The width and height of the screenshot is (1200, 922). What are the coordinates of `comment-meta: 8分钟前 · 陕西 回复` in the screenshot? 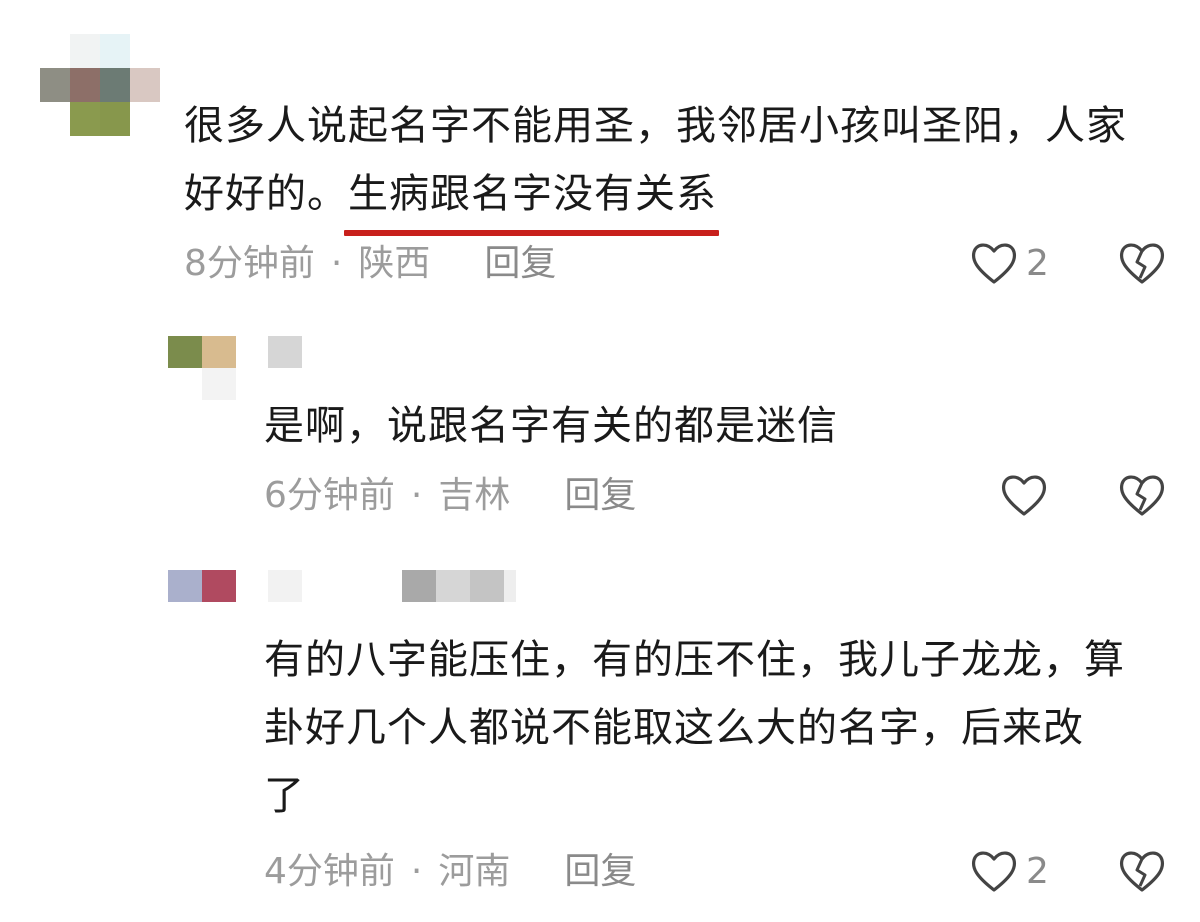 It's located at (370, 264).